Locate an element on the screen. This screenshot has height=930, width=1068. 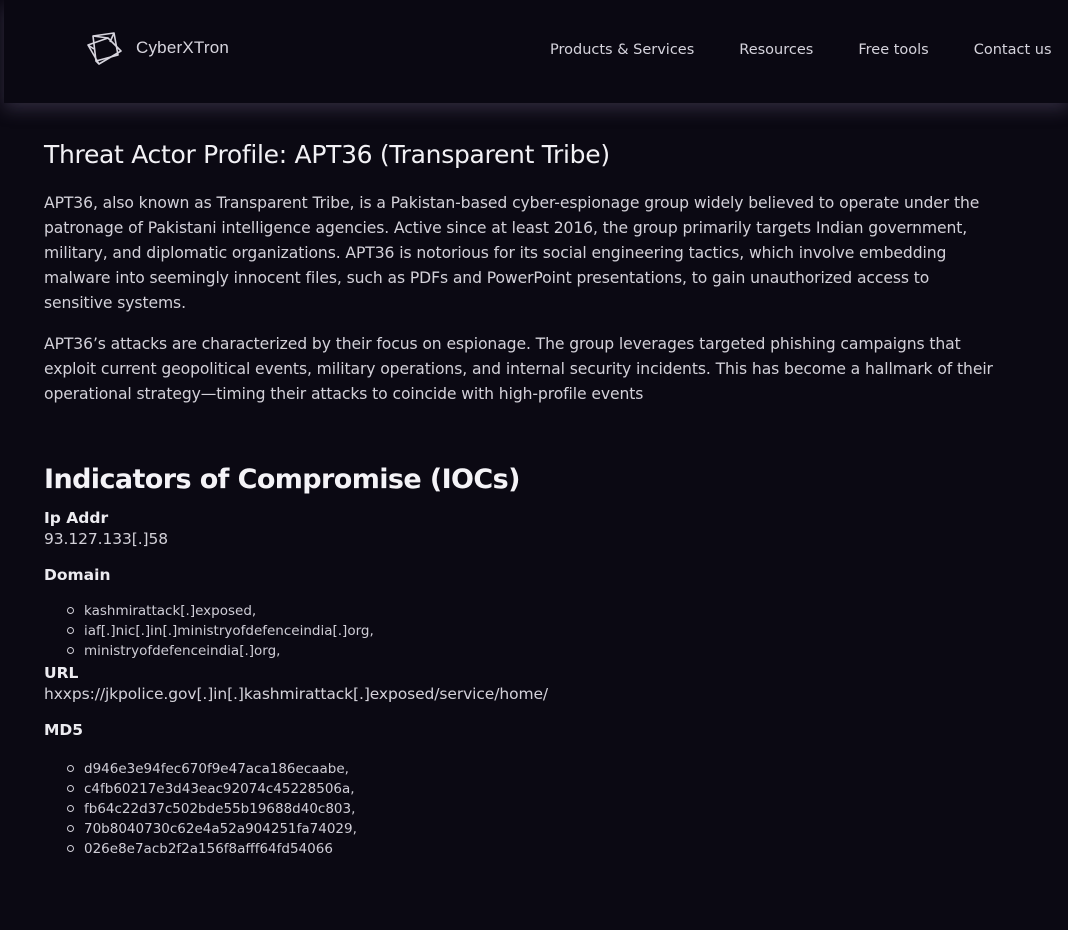
nav-resources: Resources is located at coordinates (776, 50).